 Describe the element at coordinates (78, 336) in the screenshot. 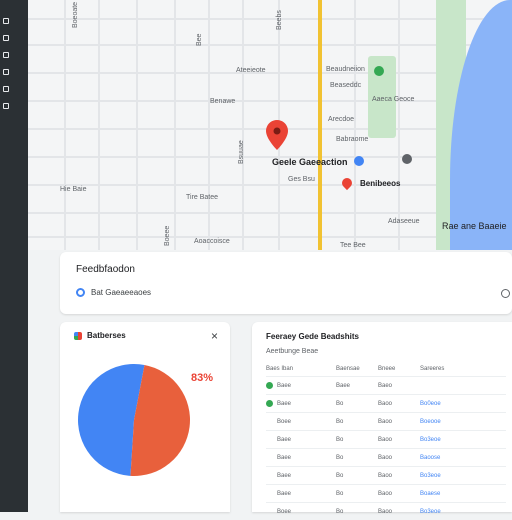

I see `app-logo-icon` at that location.